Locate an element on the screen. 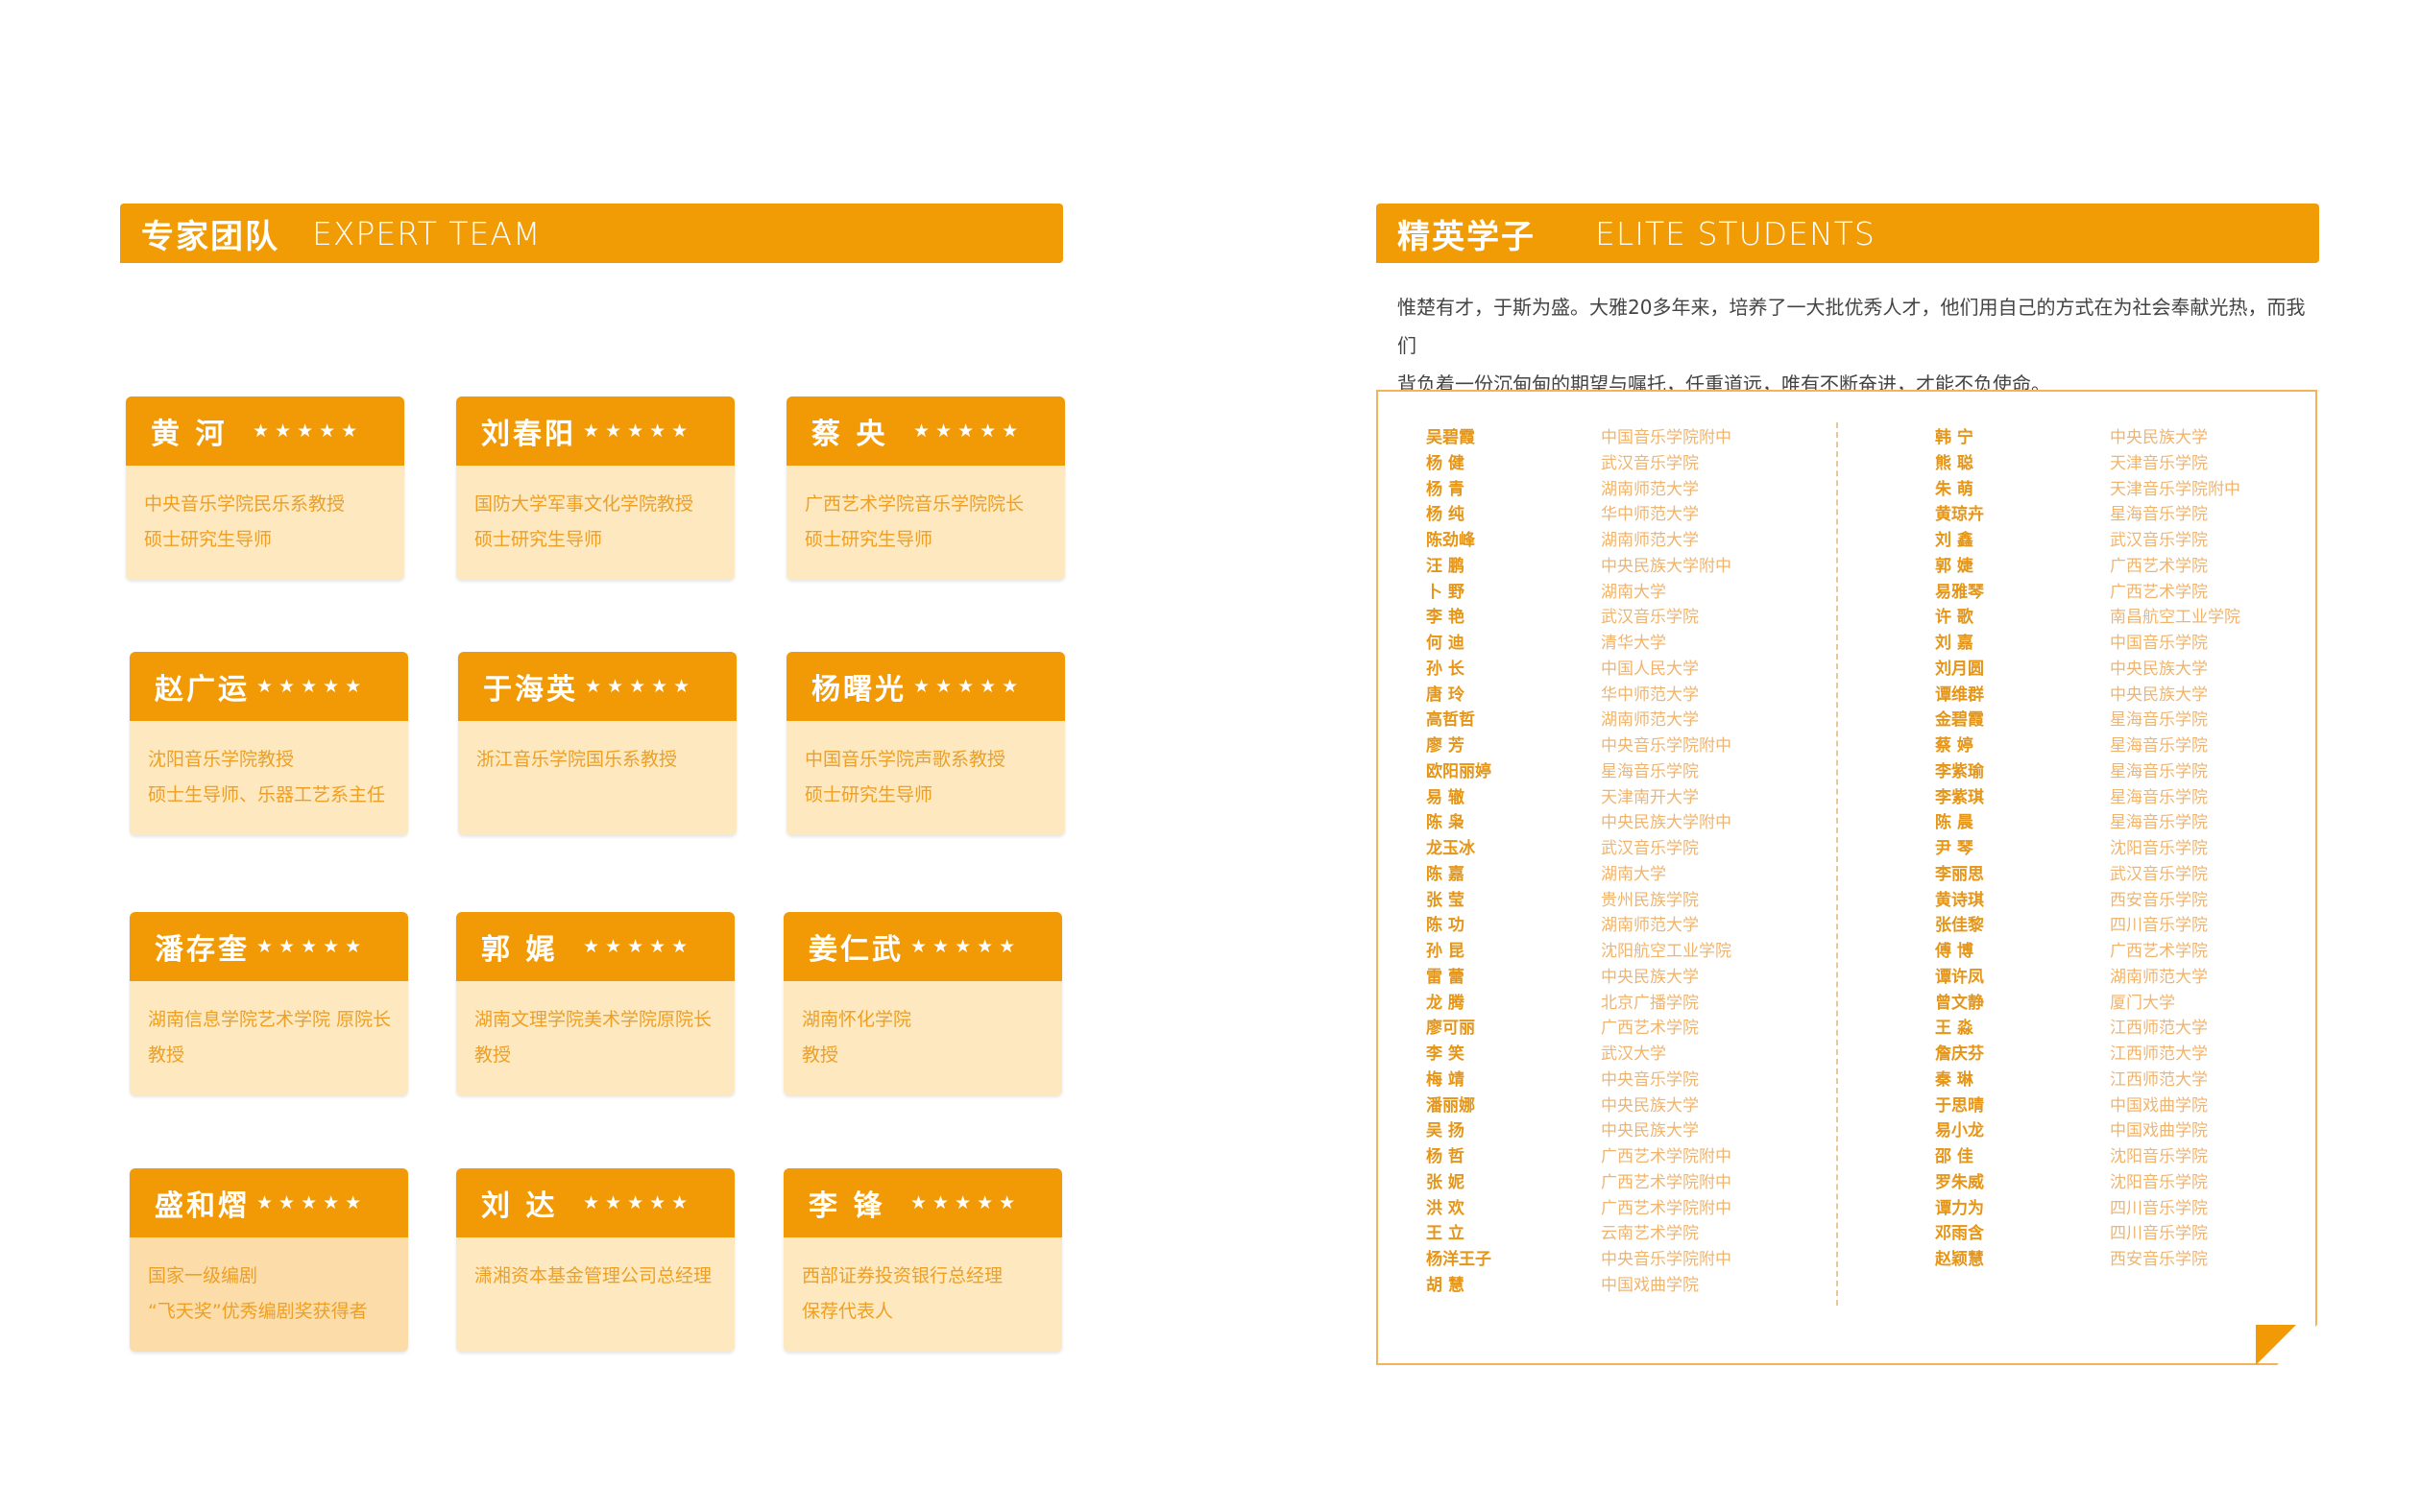 The image size is (2420, 1512). expert-card-header: 刘春阳 ★★★★★ is located at coordinates (595, 431).